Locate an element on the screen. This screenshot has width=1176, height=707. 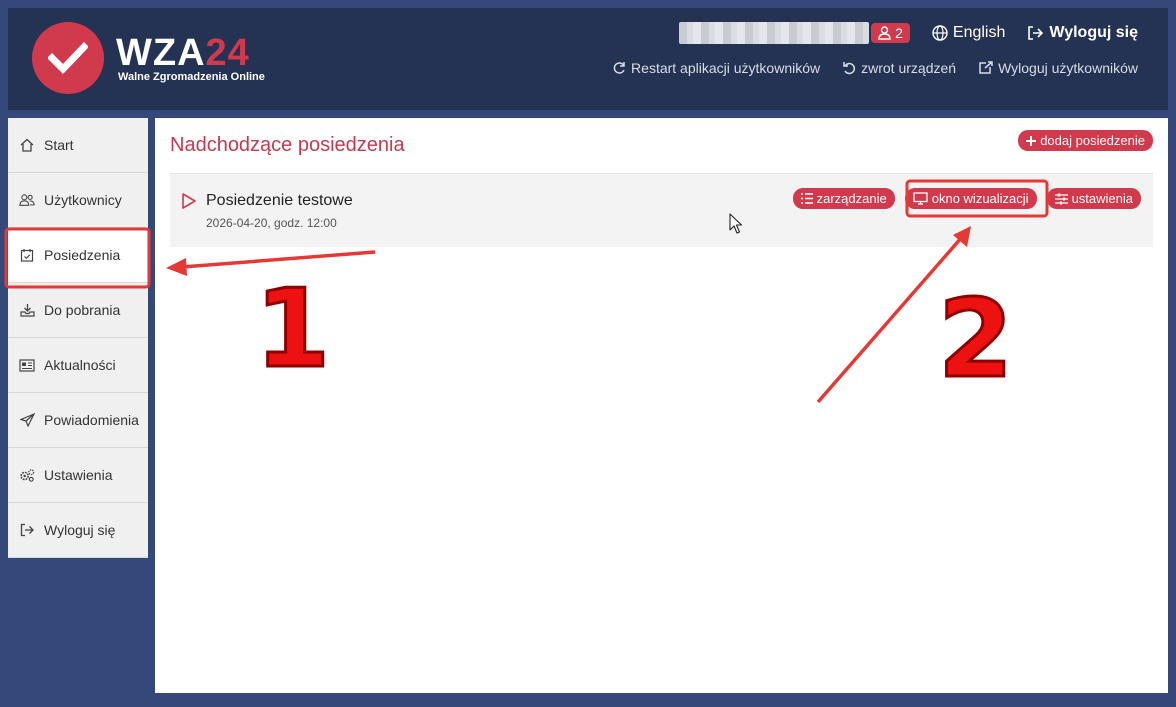
highlight-meetings-box is located at coordinates (77, 258).